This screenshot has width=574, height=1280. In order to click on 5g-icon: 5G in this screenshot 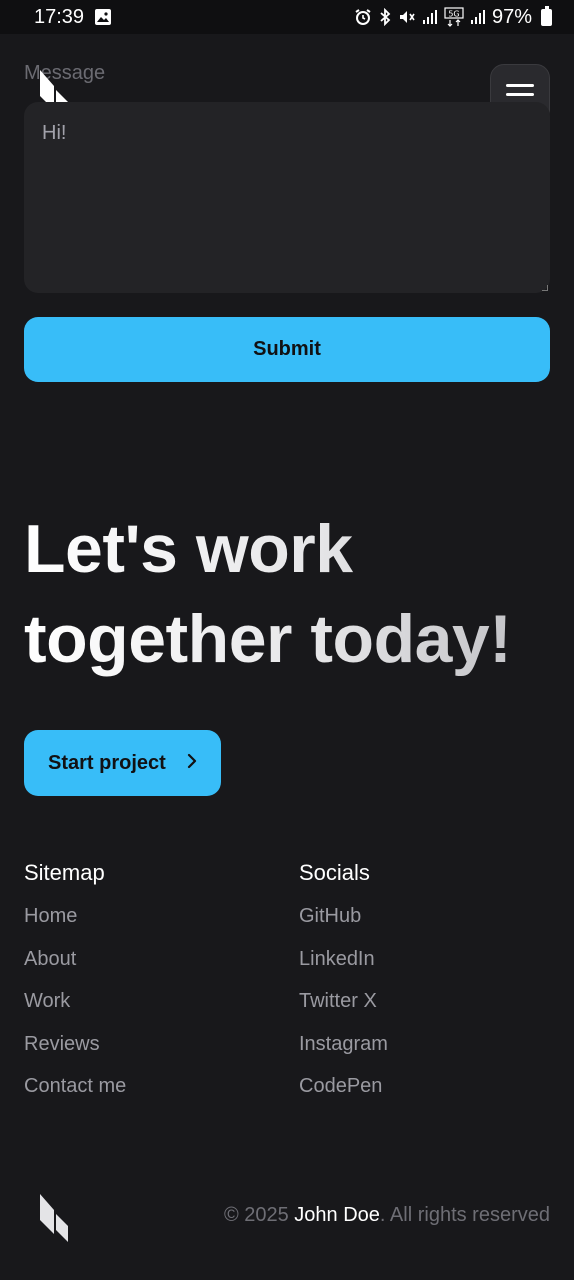, I will do `click(454, 17)`.